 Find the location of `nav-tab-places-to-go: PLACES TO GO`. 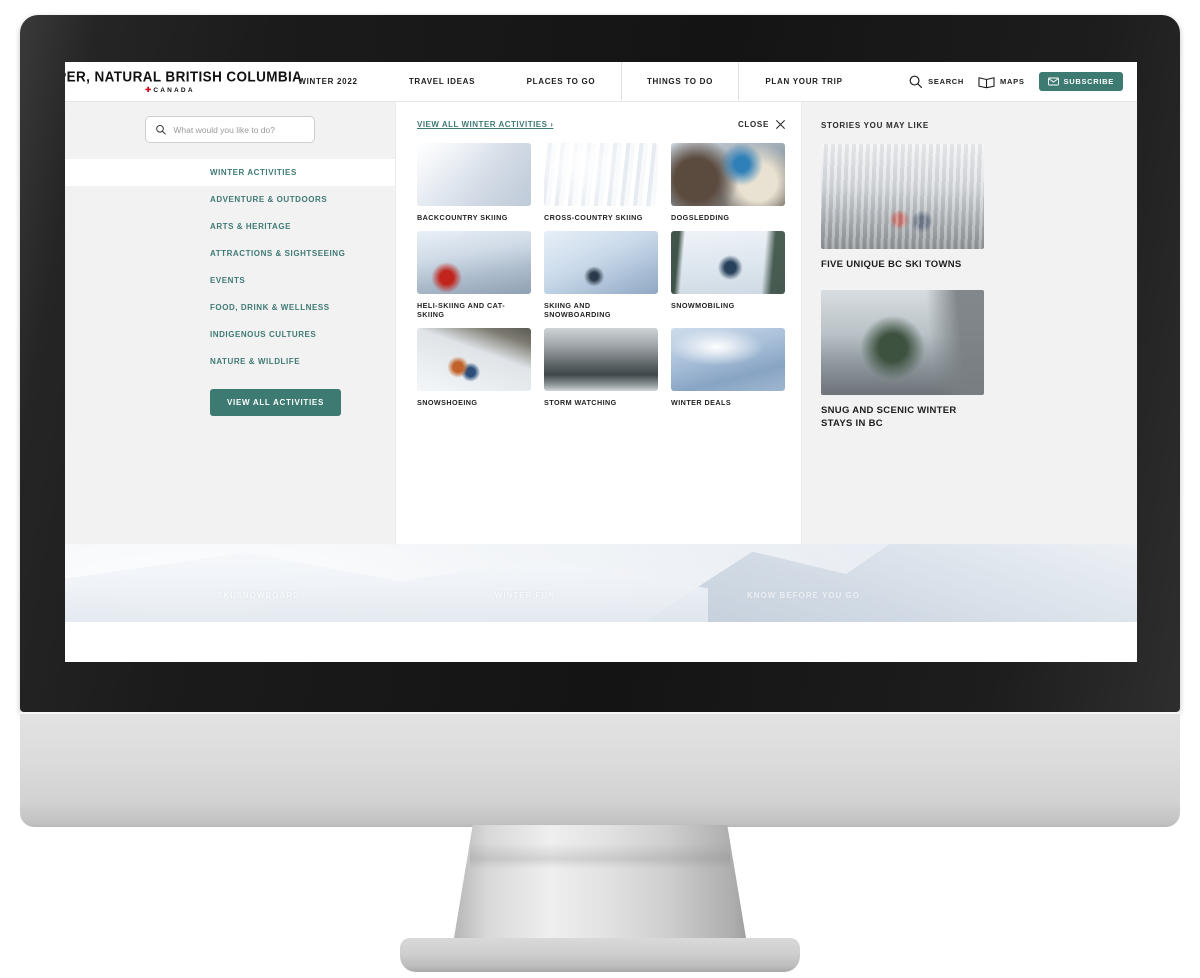

nav-tab-places-to-go: PLACES TO GO is located at coordinates (561, 81).